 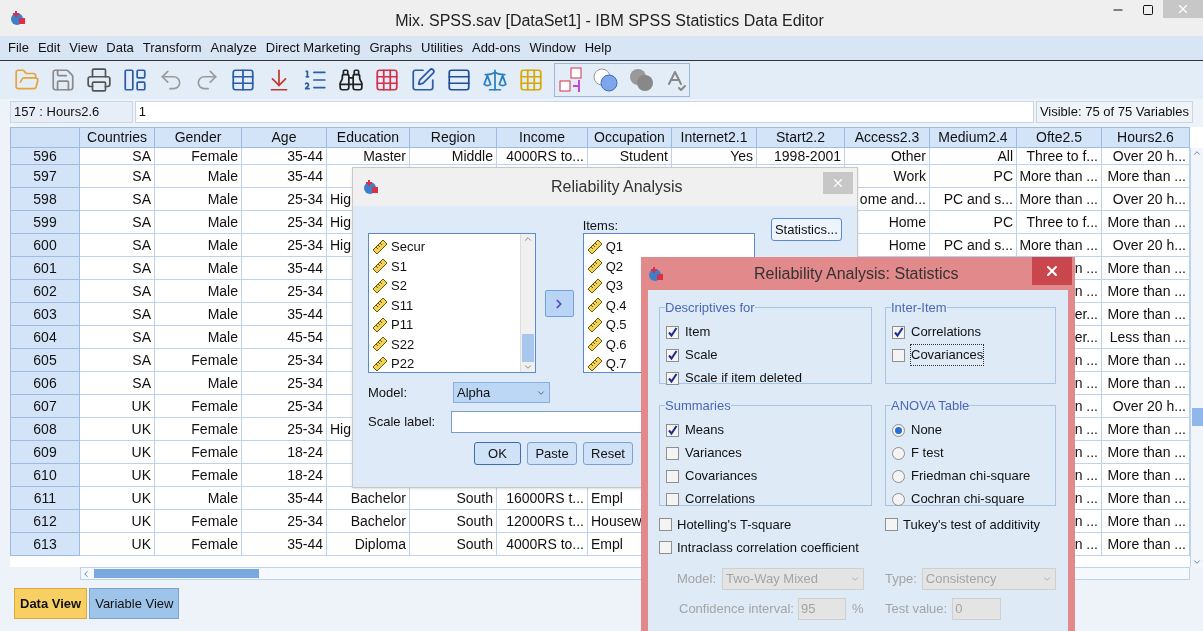 What do you see at coordinates (1114, 112) in the screenshot?
I see `visible-variables-label: Visible: 75 of 75 Variables` at bounding box center [1114, 112].